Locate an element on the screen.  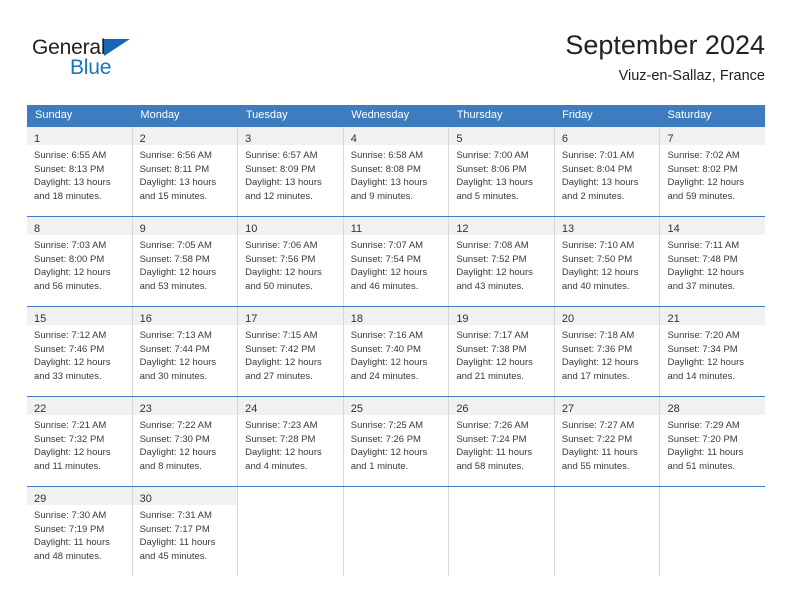
sunset-text: Sunset: 7:20 PM is located at coordinates (702, 439).